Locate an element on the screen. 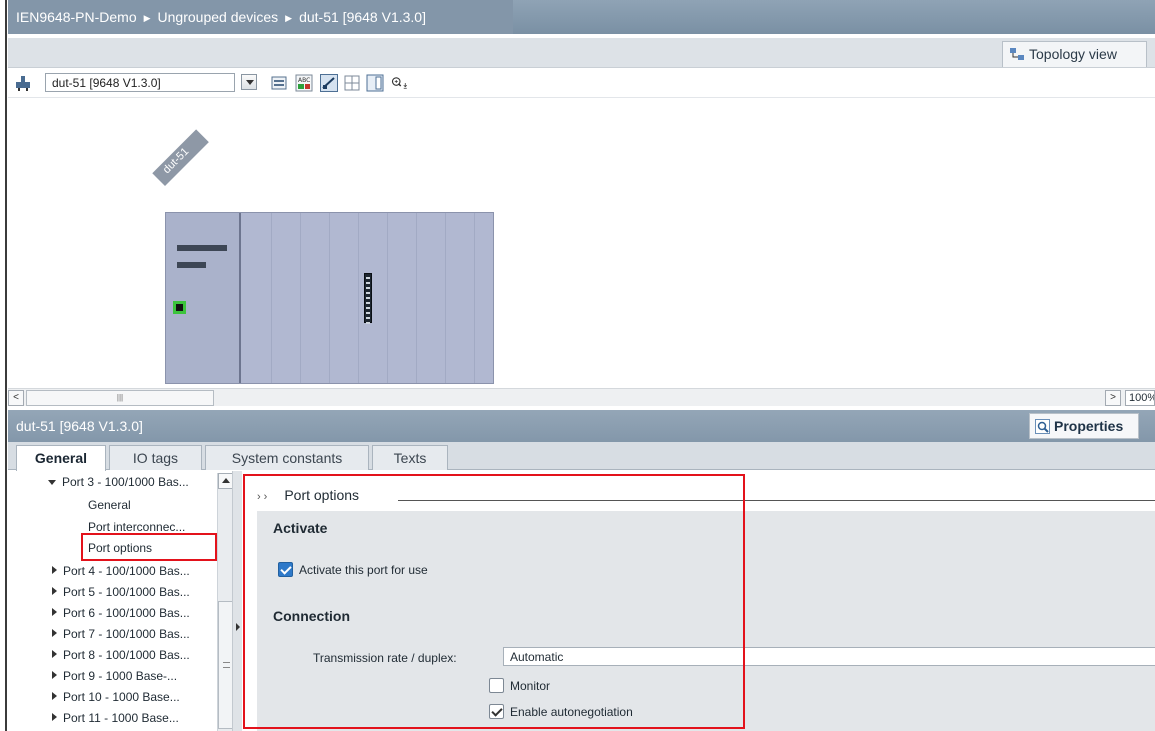 This screenshot has height=731, width=1155. properties-header: dut-51 [9648 V1.3.0] Properties is located at coordinates (581, 426).